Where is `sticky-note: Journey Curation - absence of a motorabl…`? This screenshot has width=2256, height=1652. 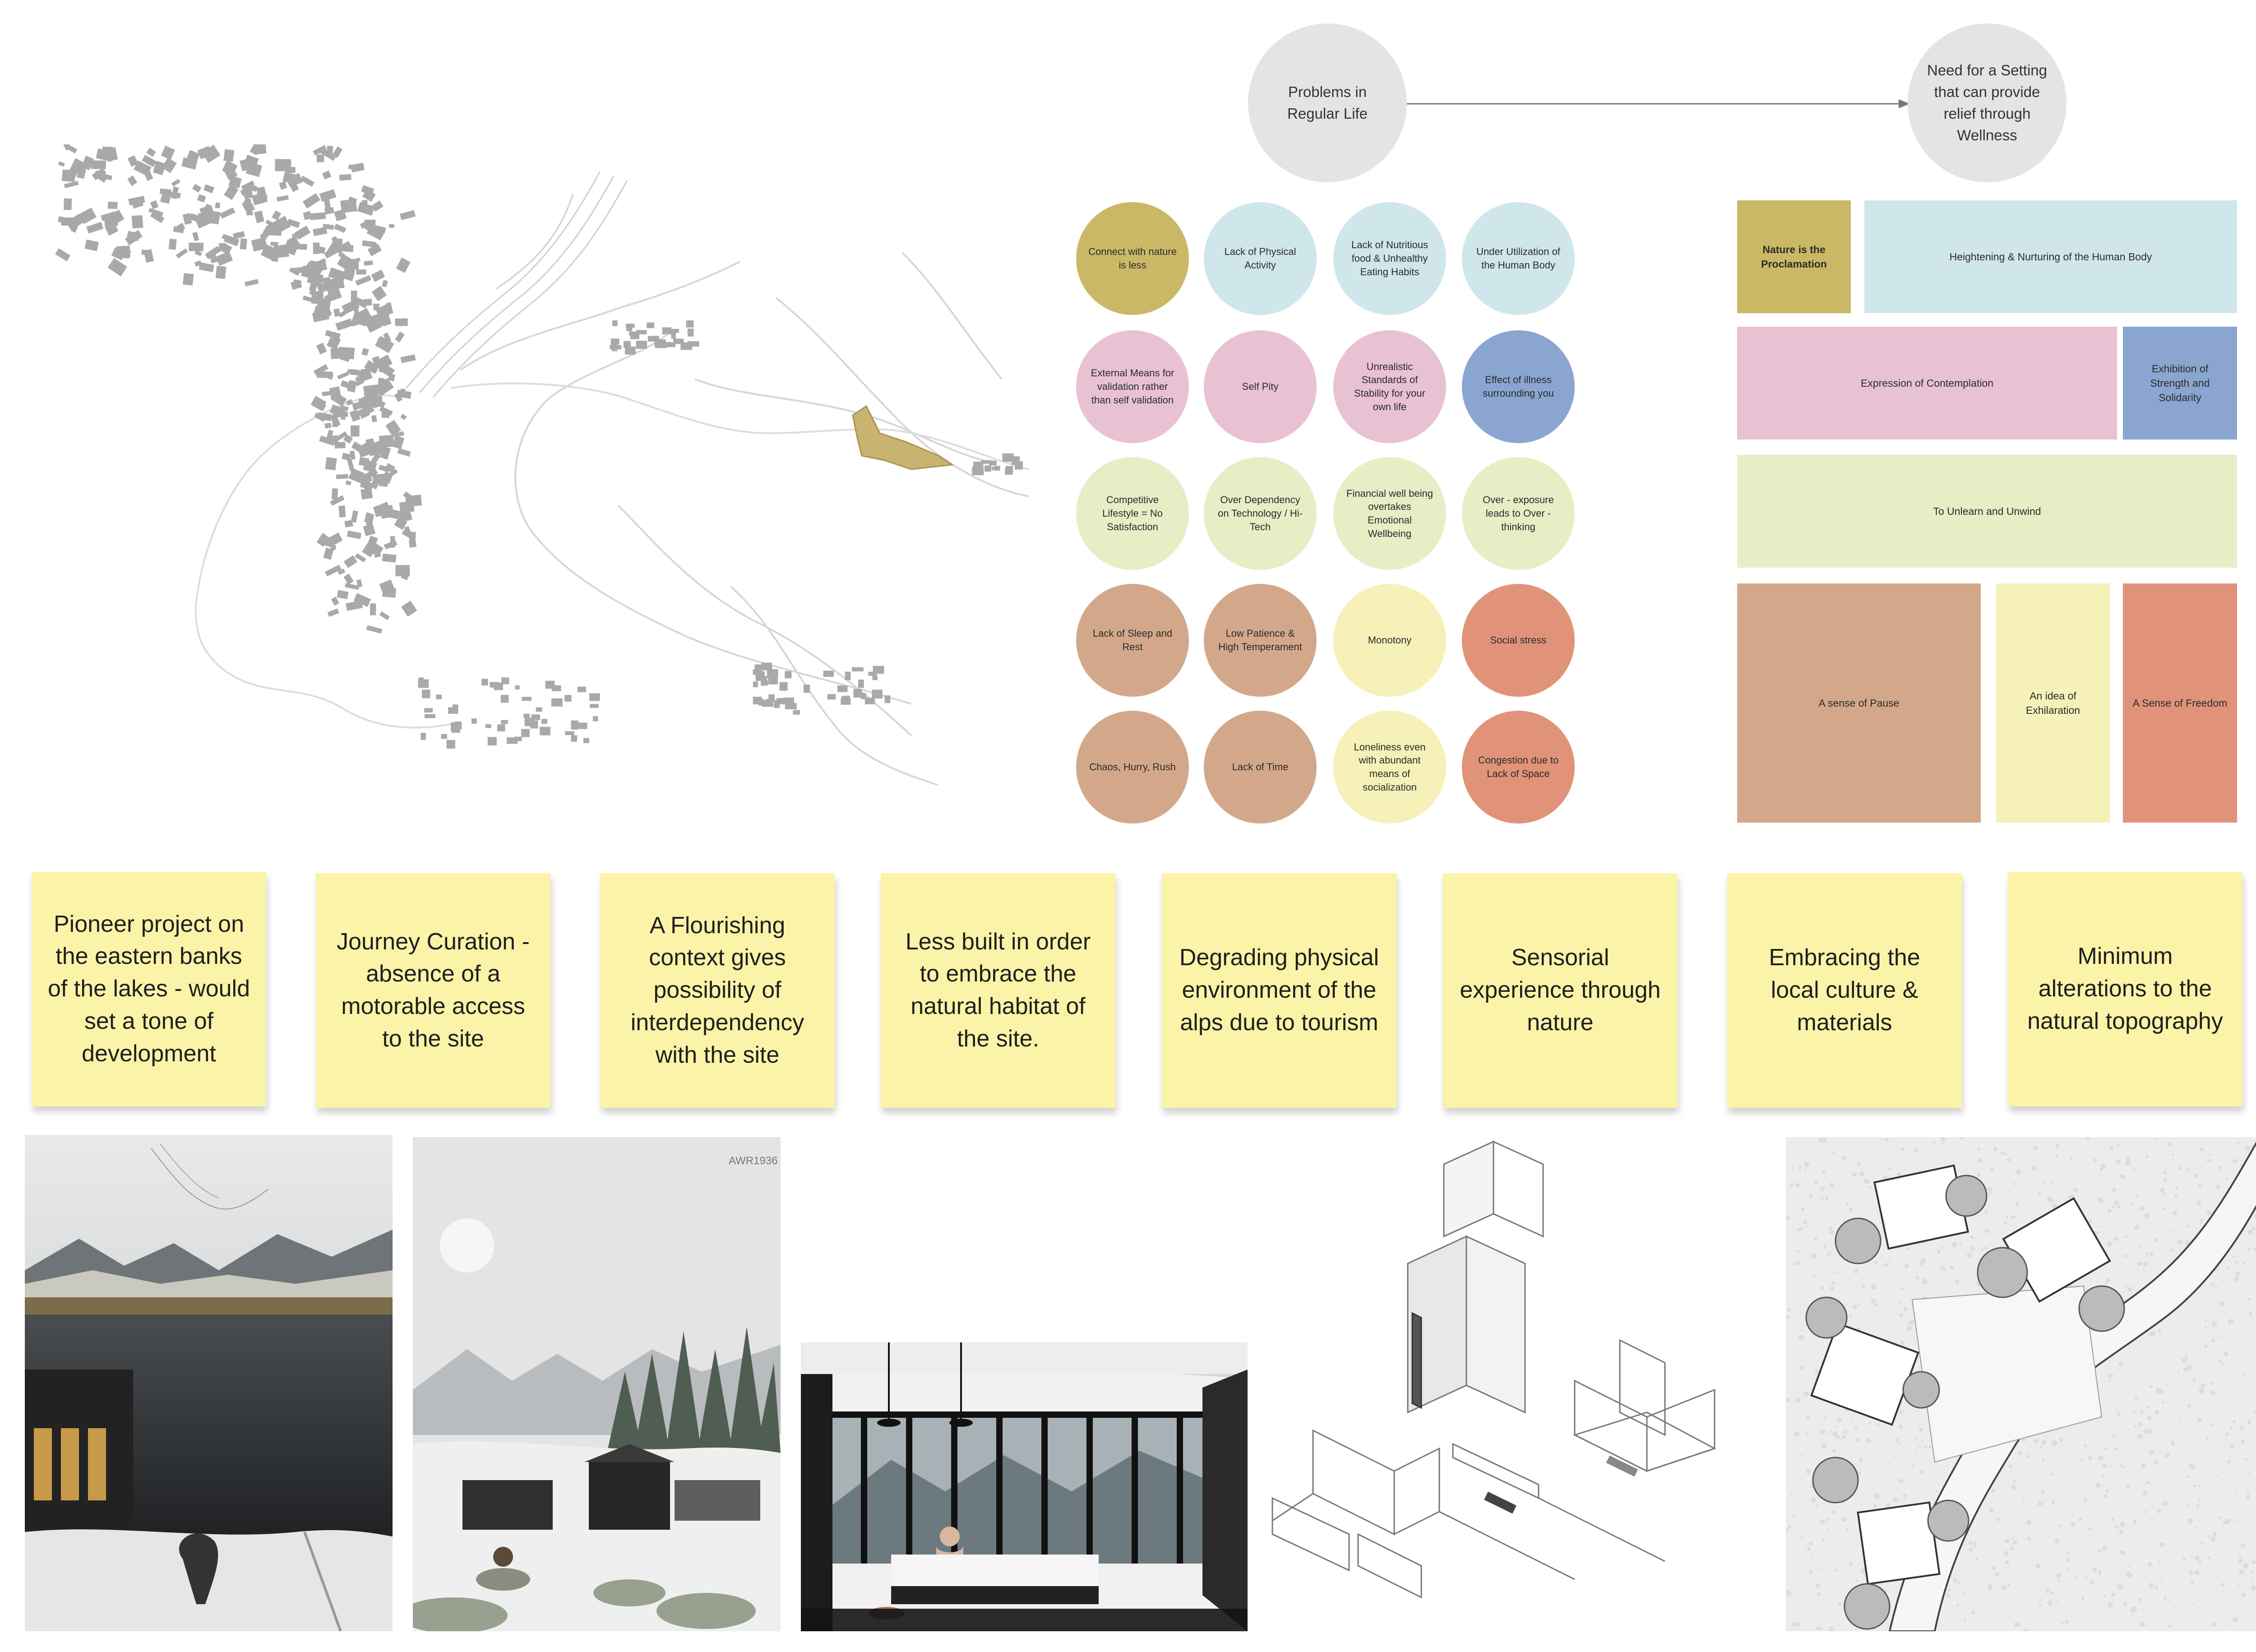 sticky-note: Journey Curation - absence of a motorabl… is located at coordinates (433, 991).